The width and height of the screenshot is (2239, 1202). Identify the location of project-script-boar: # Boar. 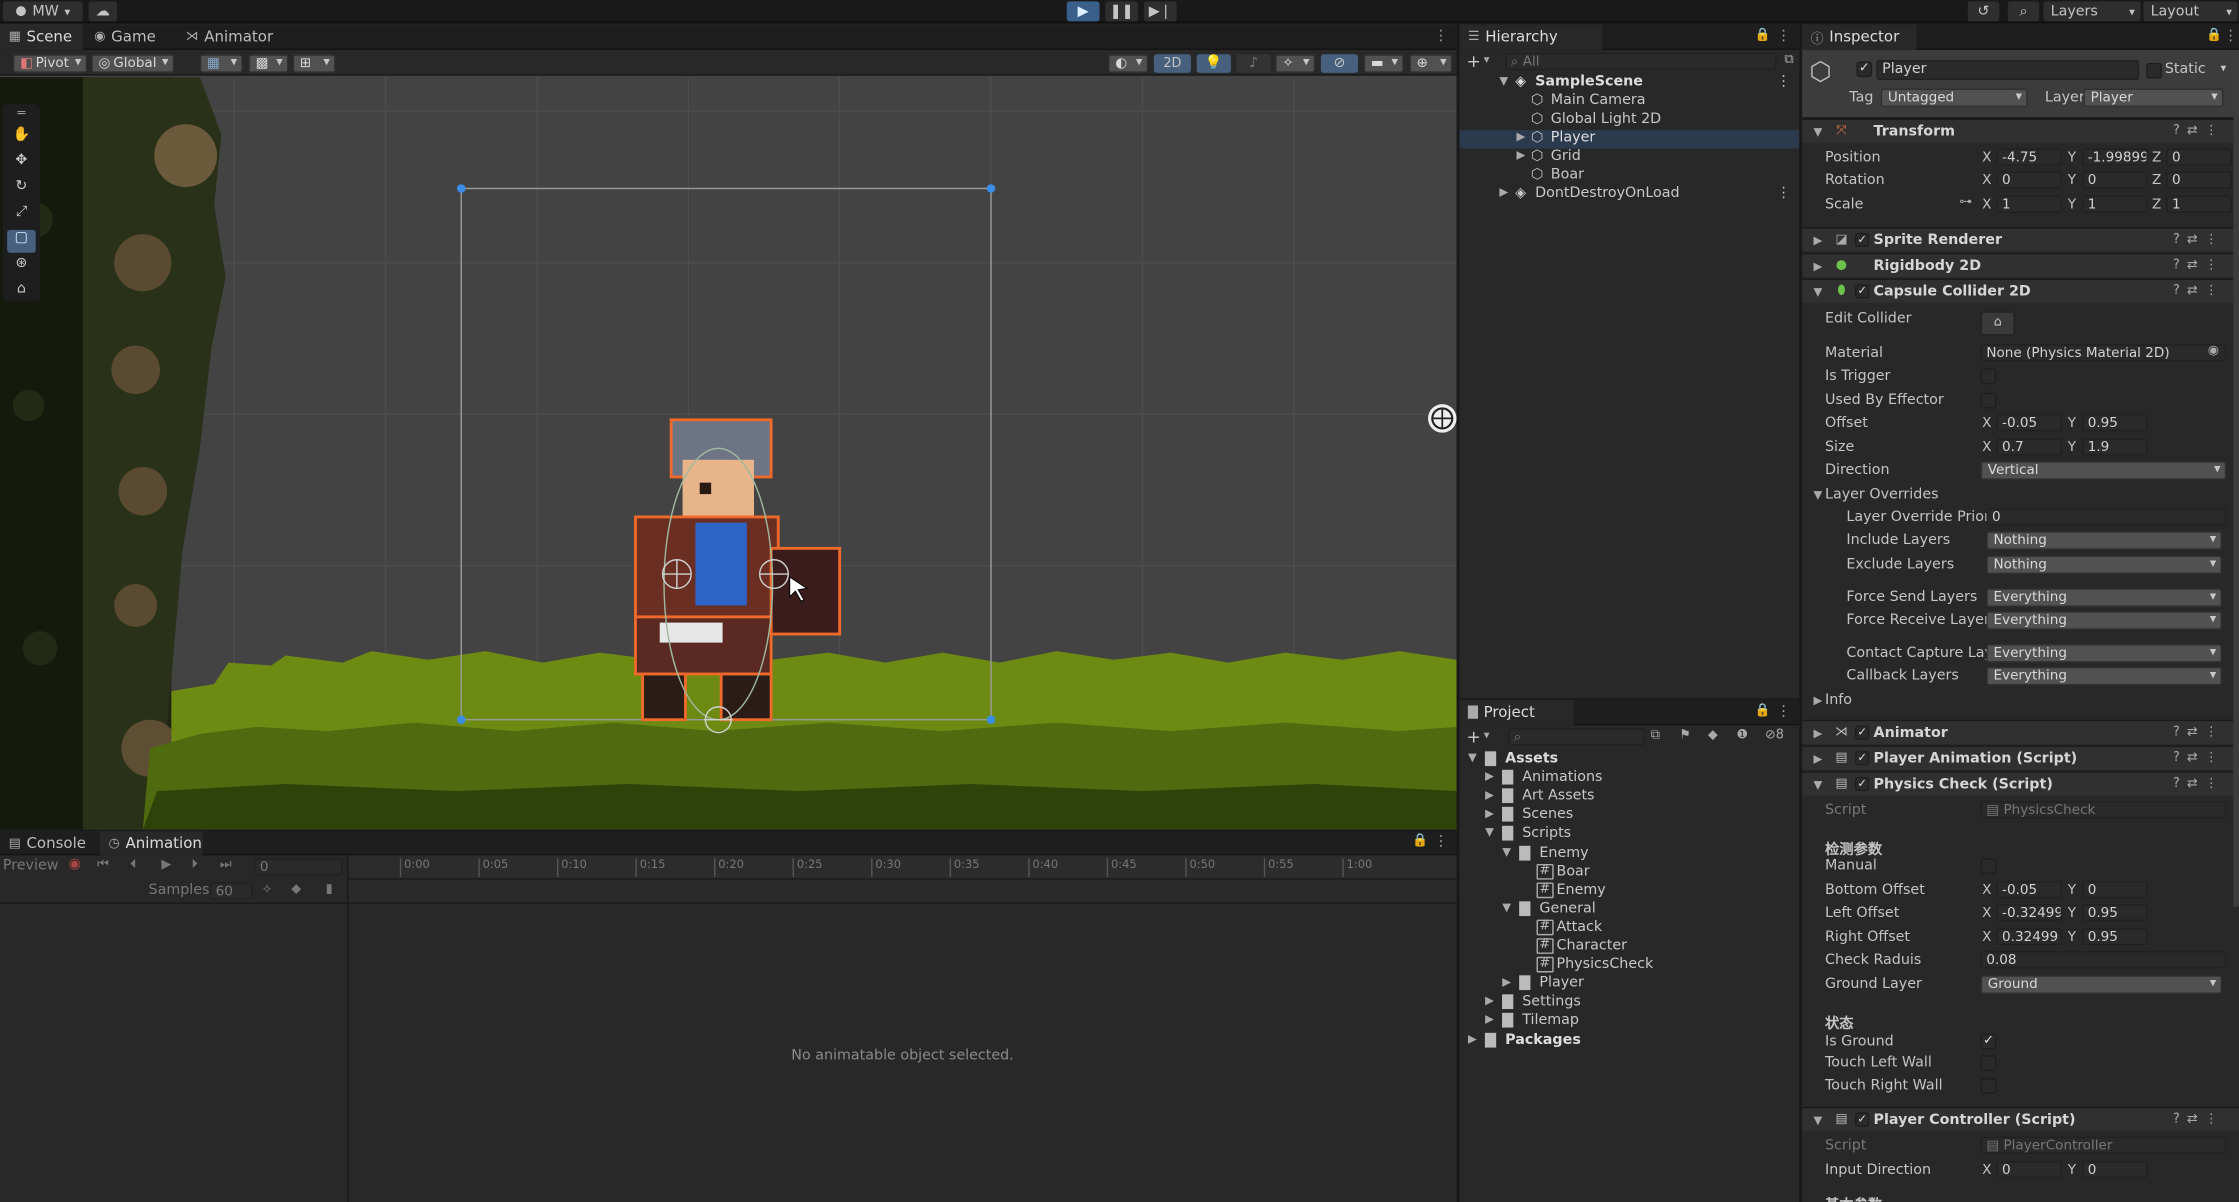
(1629, 872).